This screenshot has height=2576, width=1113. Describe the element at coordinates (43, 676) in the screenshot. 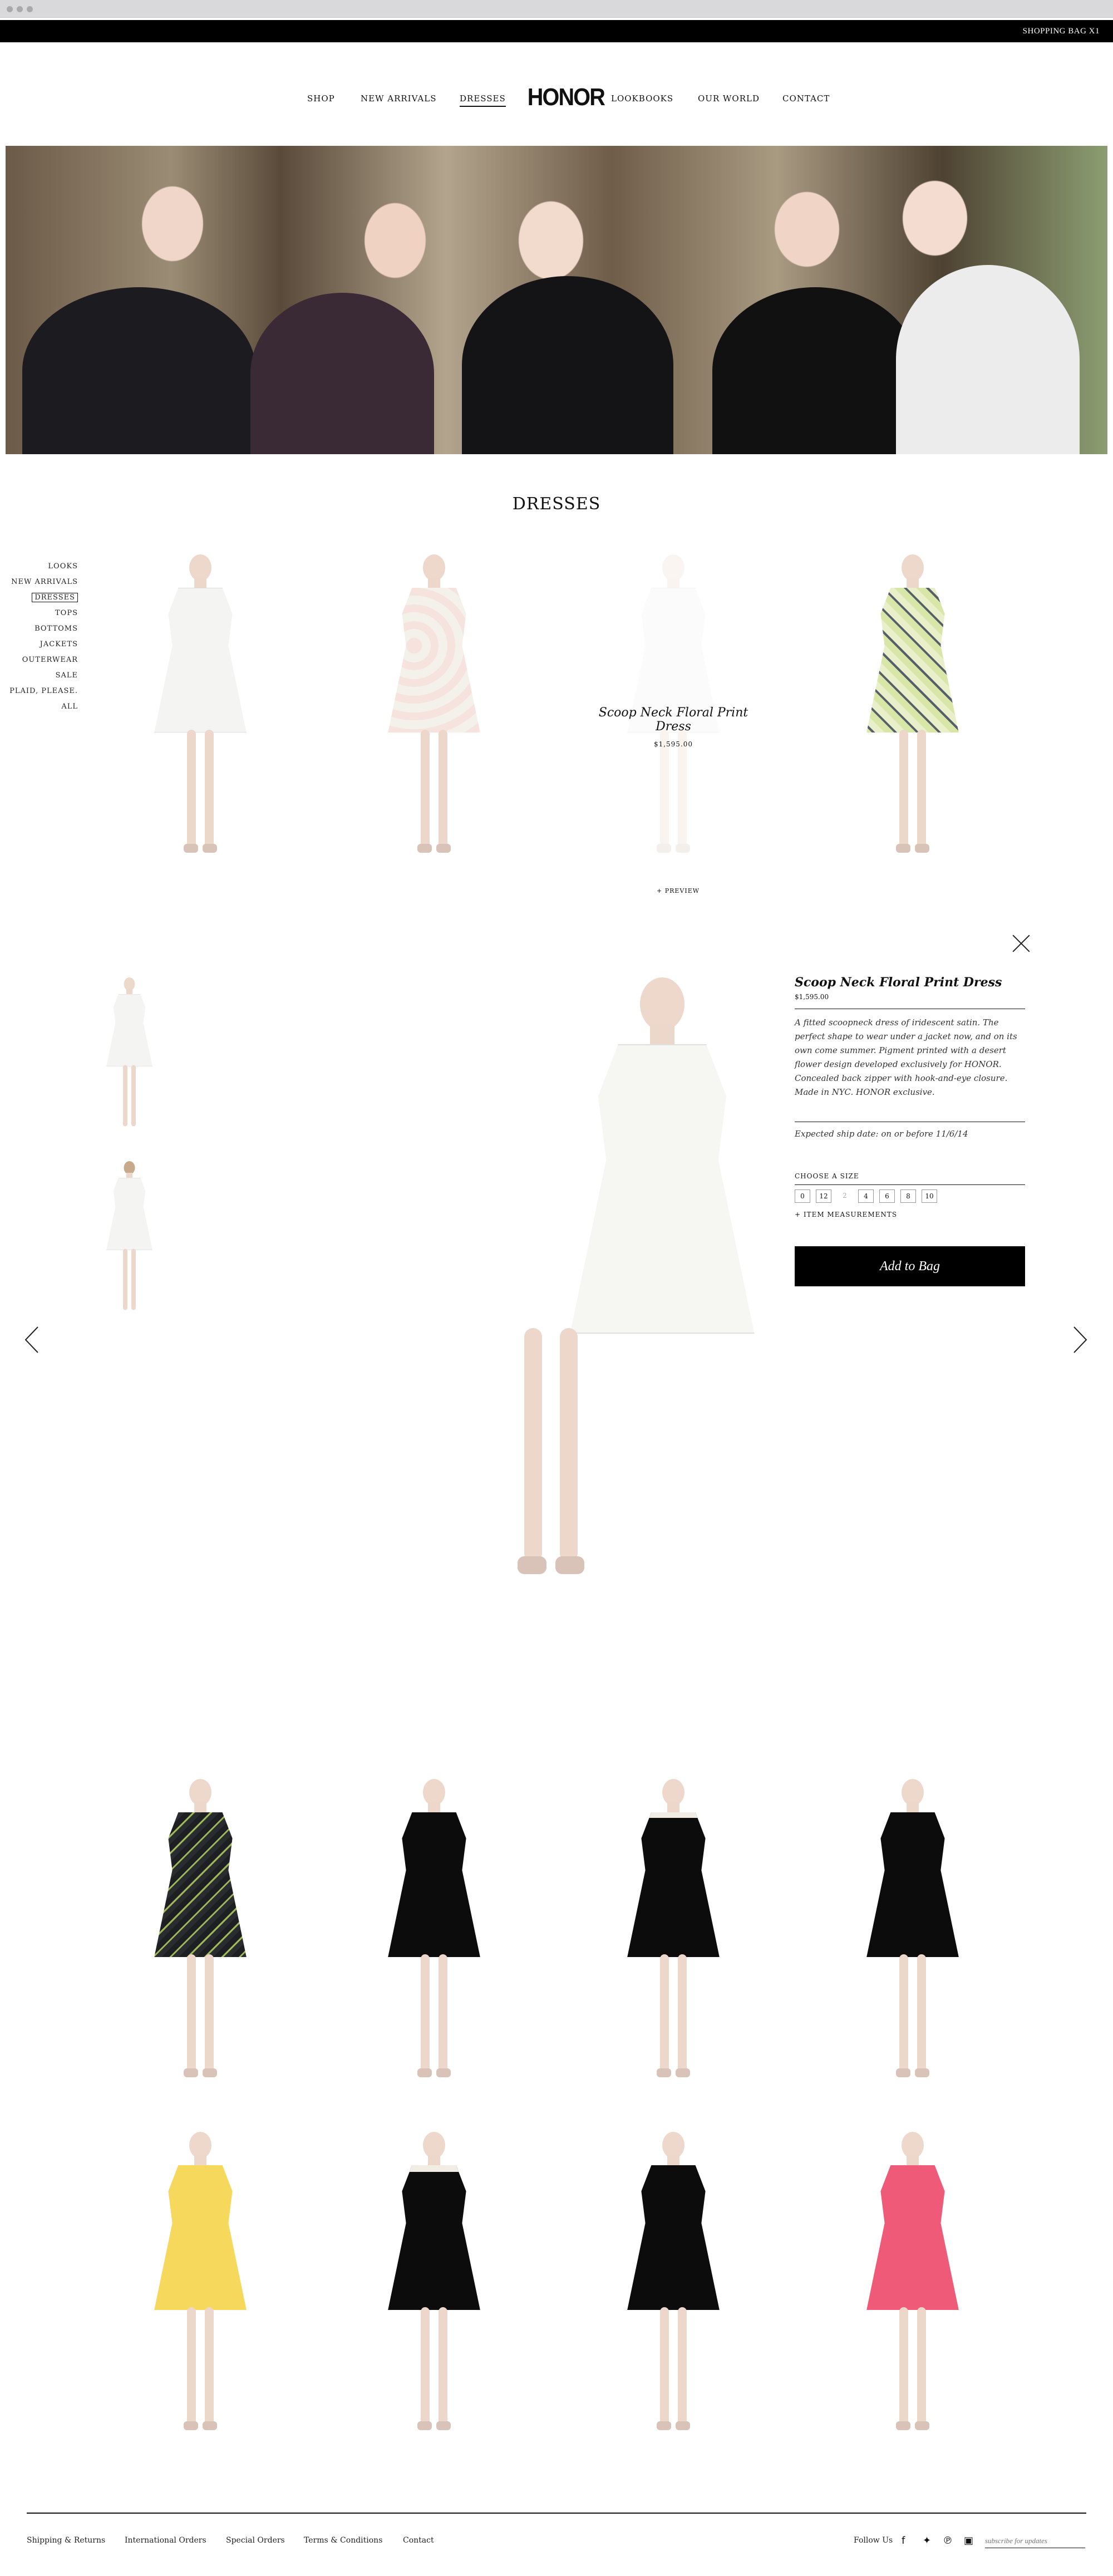

I see `sidebar-item-sale: SALE` at that location.